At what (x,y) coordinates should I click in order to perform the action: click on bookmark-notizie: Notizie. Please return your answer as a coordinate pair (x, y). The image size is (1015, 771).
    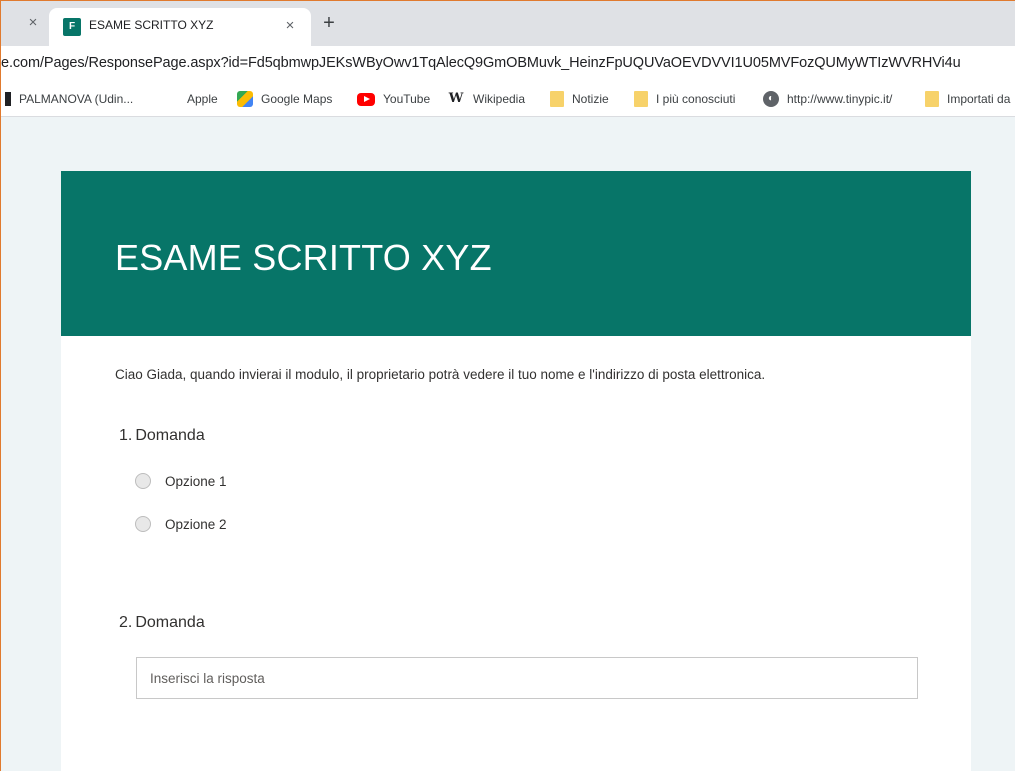
    Looking at the image, I should click on (579, 99).